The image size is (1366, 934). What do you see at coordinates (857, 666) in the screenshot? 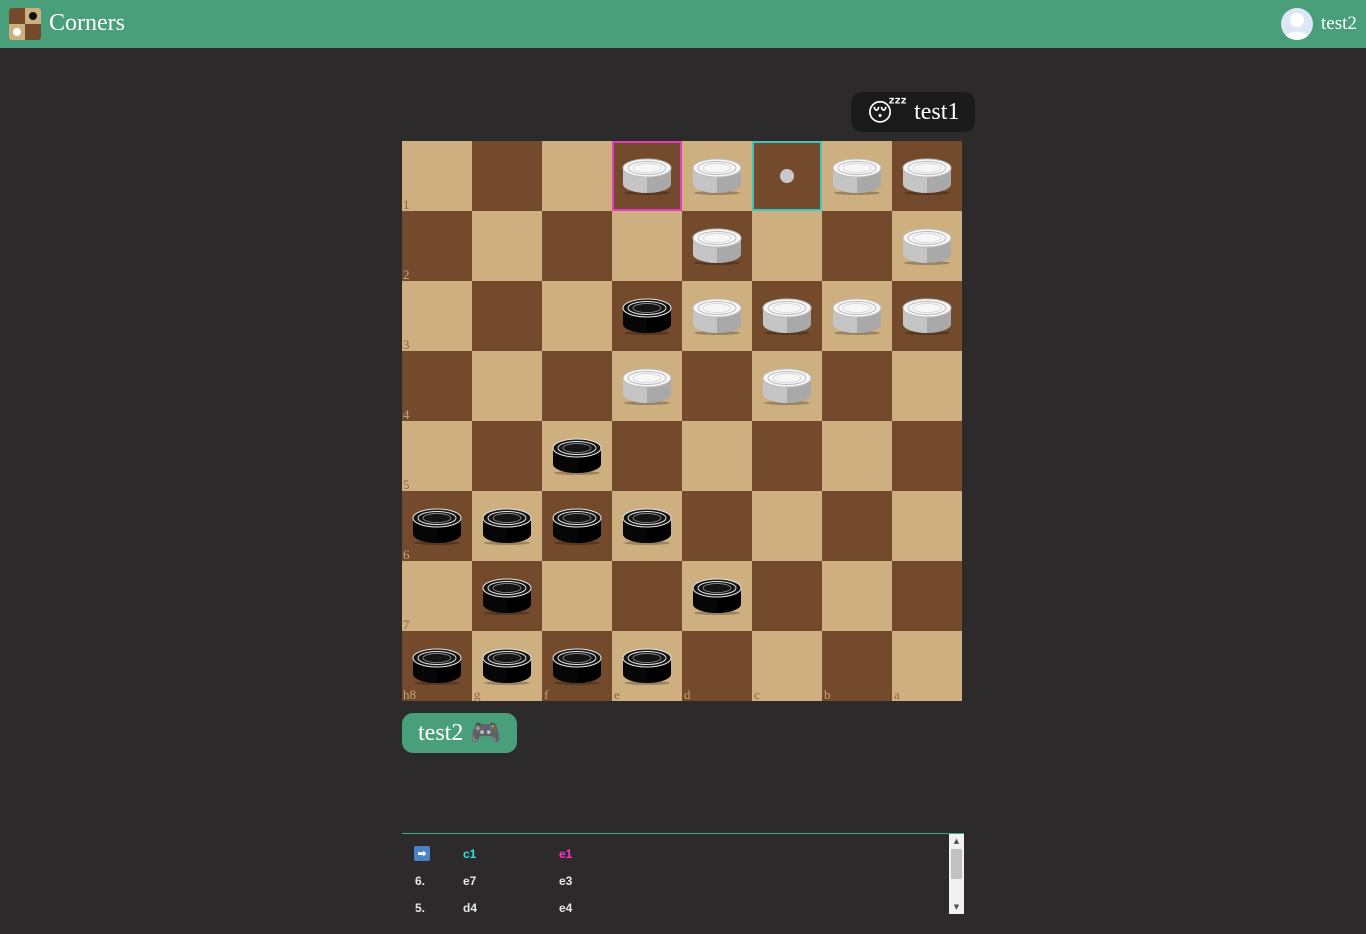
I see `square-b8: b` at bounding box center [857, 666].